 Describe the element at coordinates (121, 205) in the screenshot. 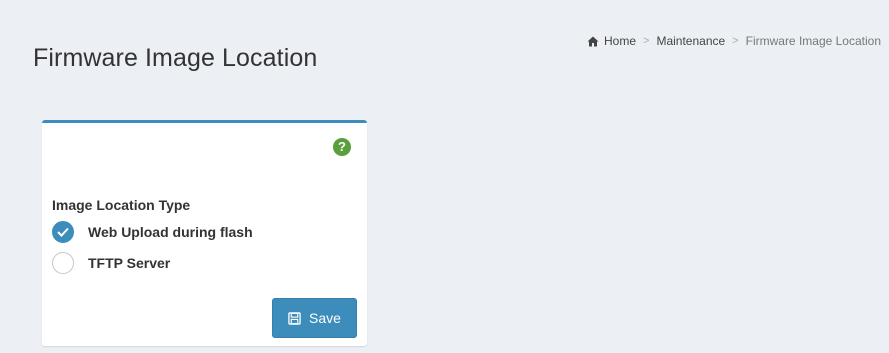

I see `image-location-type-label: Image Location Type` at that location.